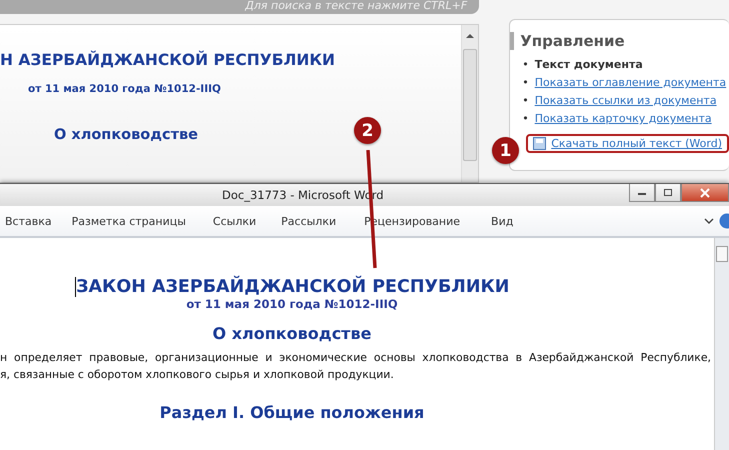 This screenshot has width=729, height=450. I want to click on ribbon-tab: Ссылки, so click(234, 221).